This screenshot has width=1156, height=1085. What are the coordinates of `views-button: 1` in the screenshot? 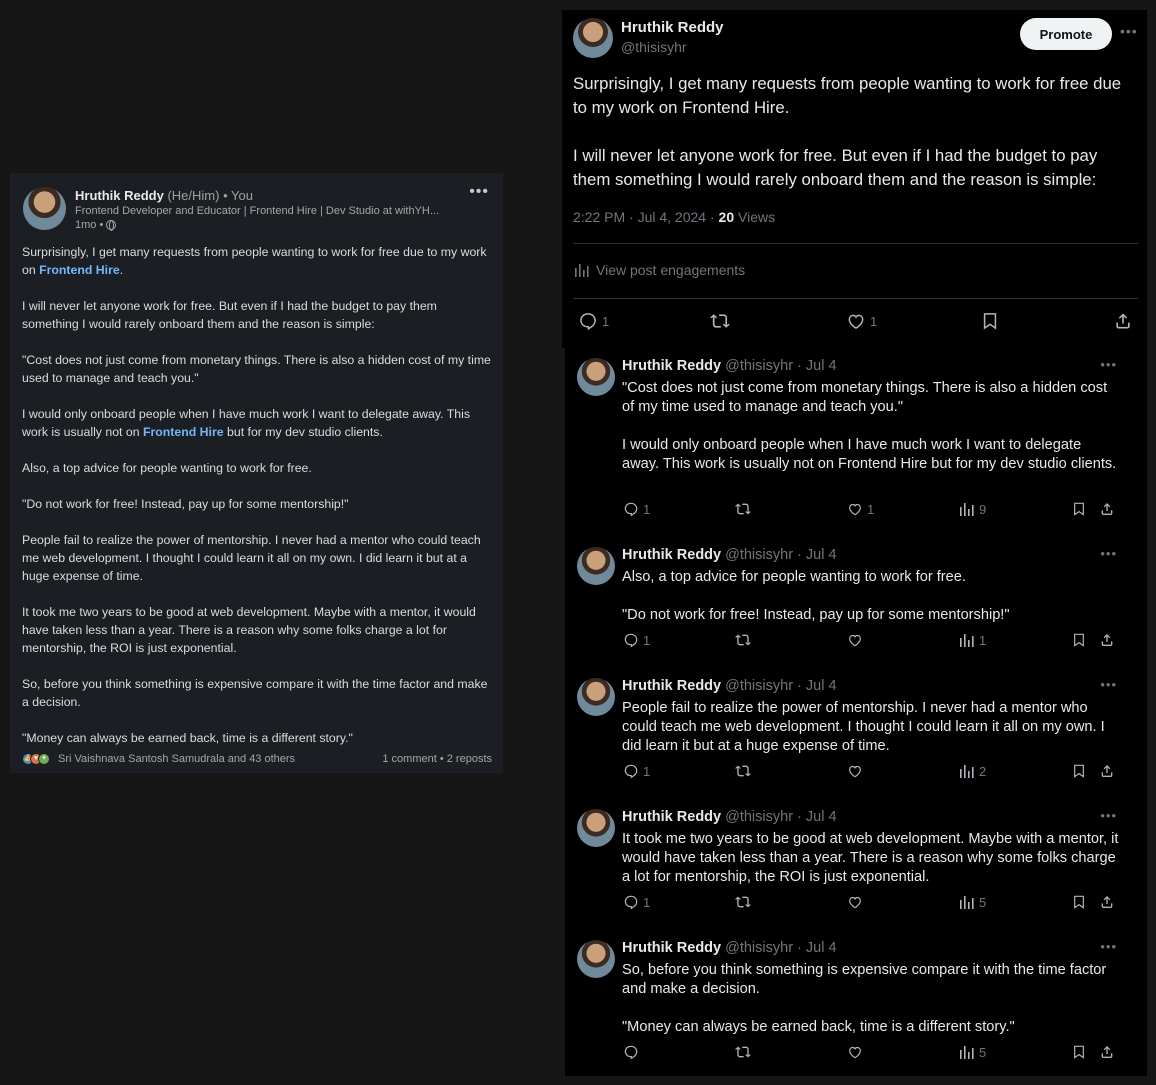 It's located at (972, 640).